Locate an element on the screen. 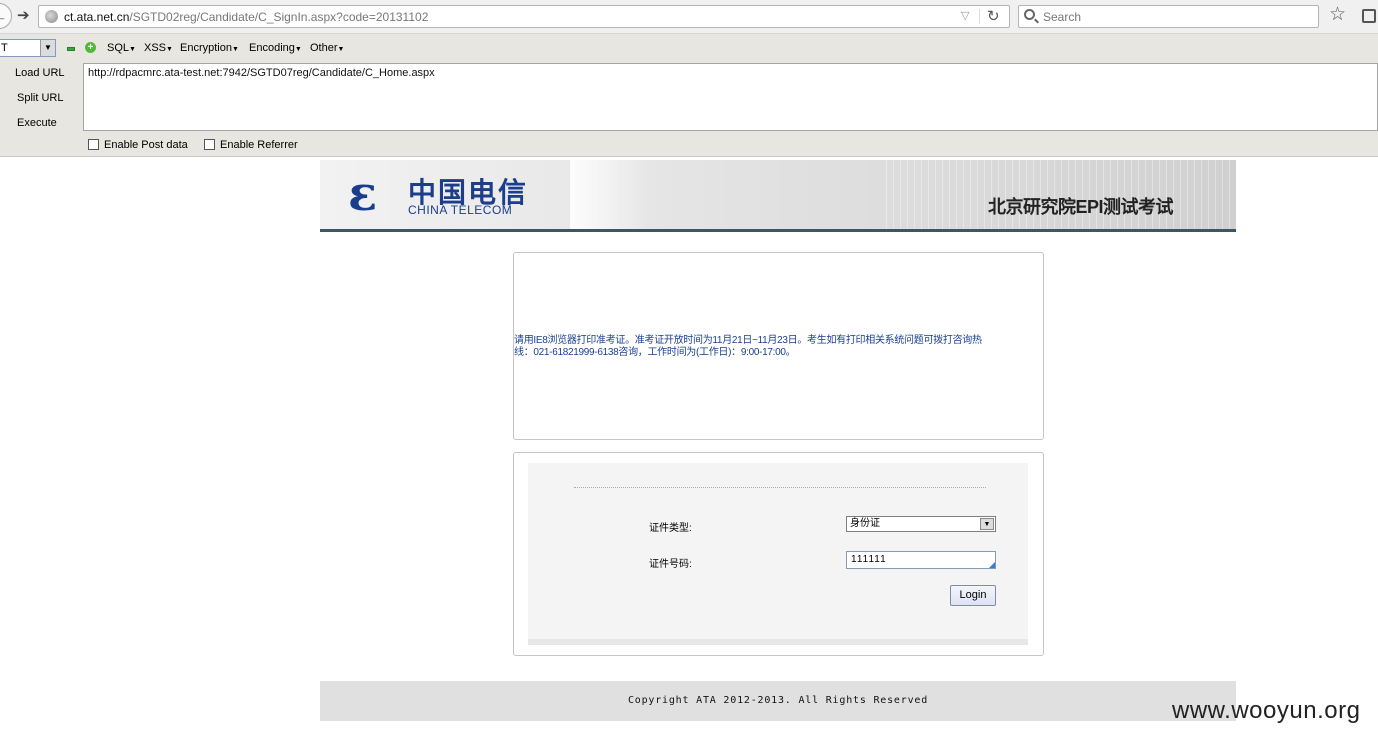 This screenshot has height=739, width=1378. id-type-label: 证件类型: is located at coordinates (670, 528).